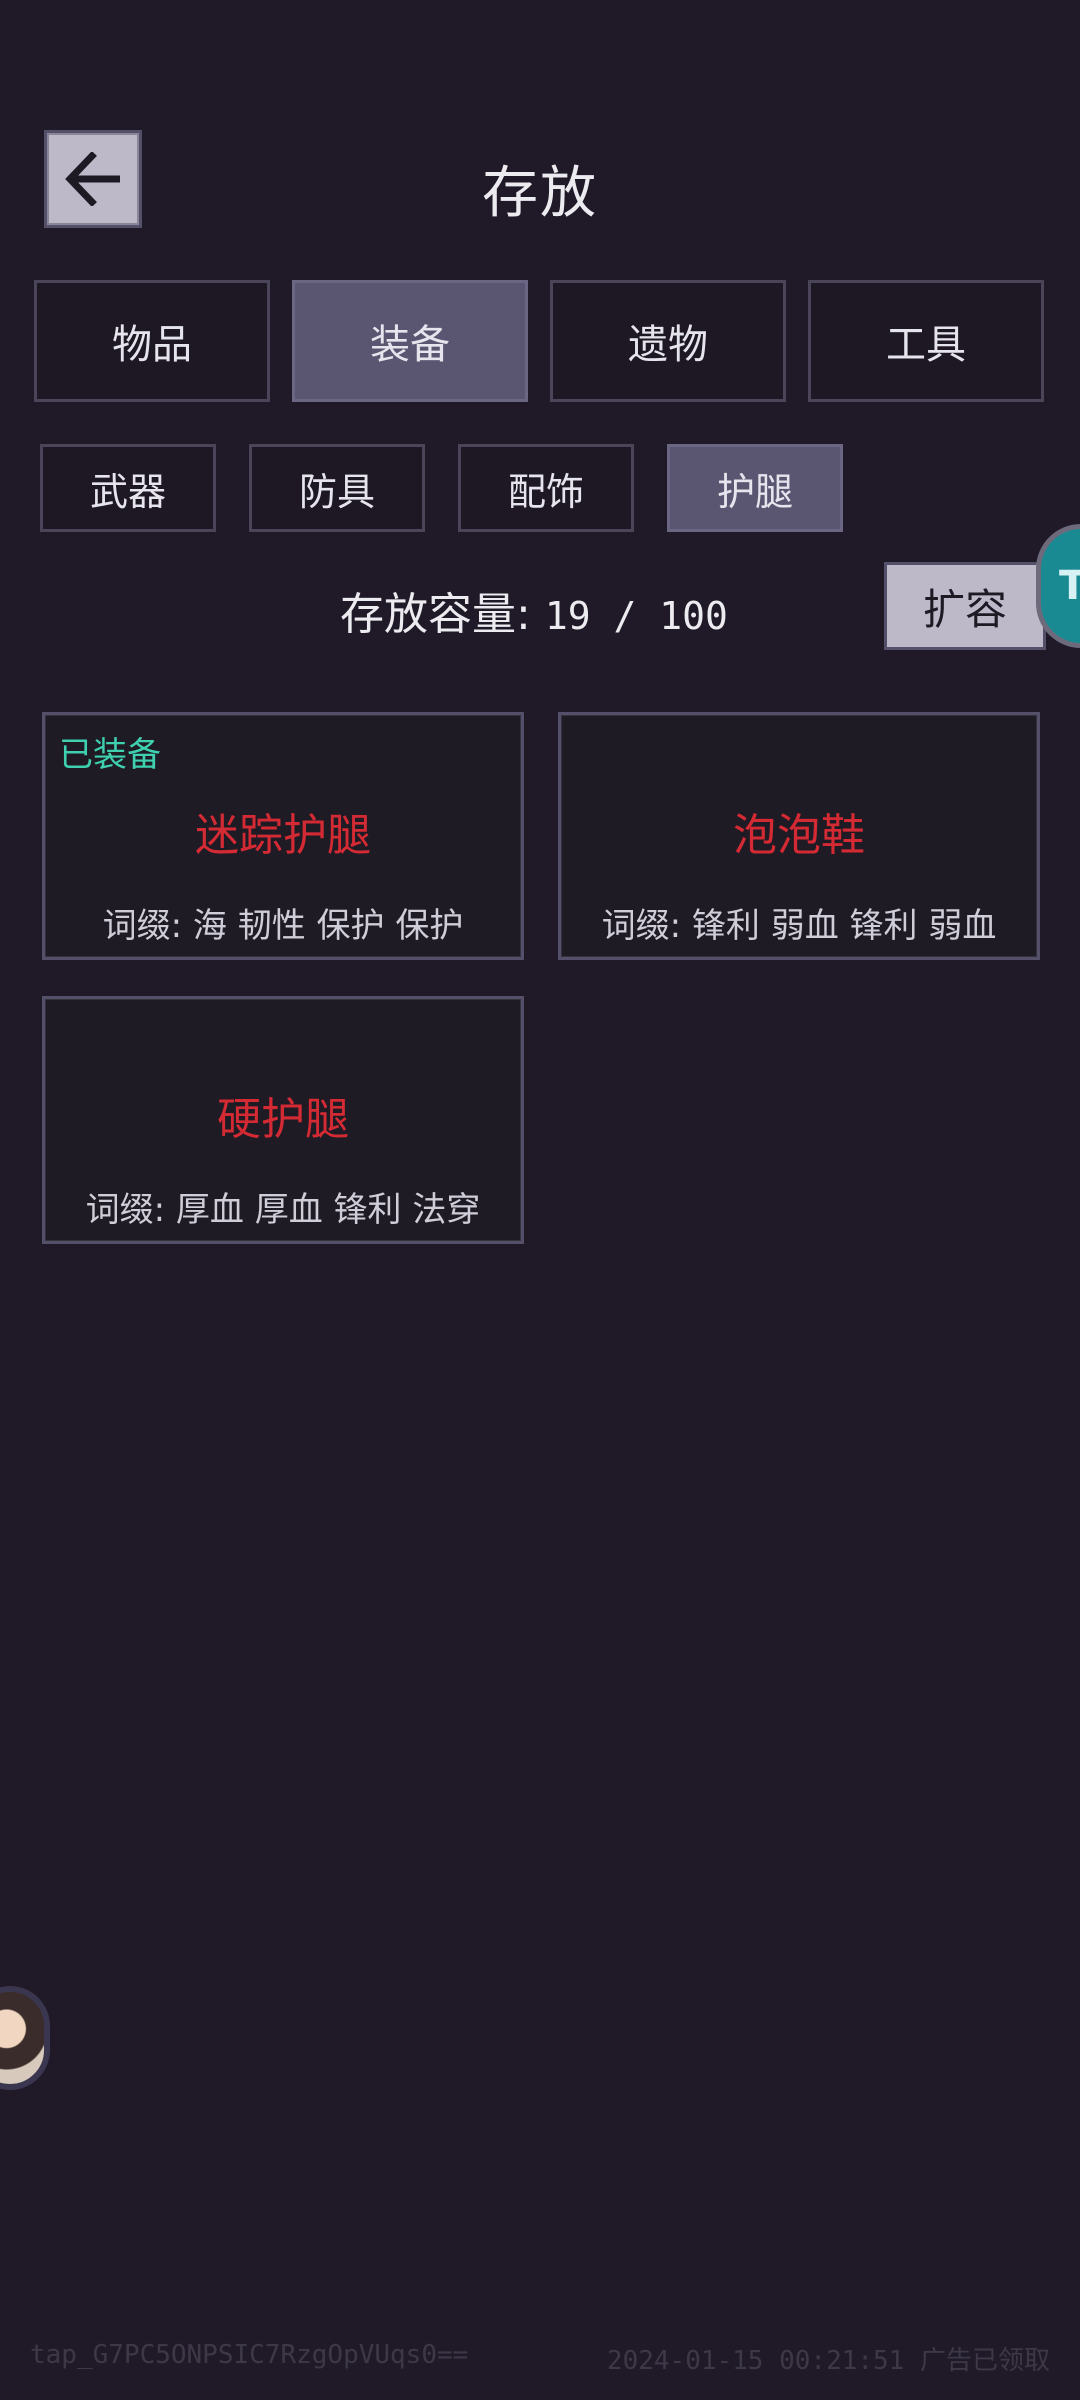 Image resolution: width=1080 pixels, height=2400 pixels. What do you see at coordinates (926, 341) in the screenshot?
I see `tab-tools: 工具` at bounding box center [926, 341].